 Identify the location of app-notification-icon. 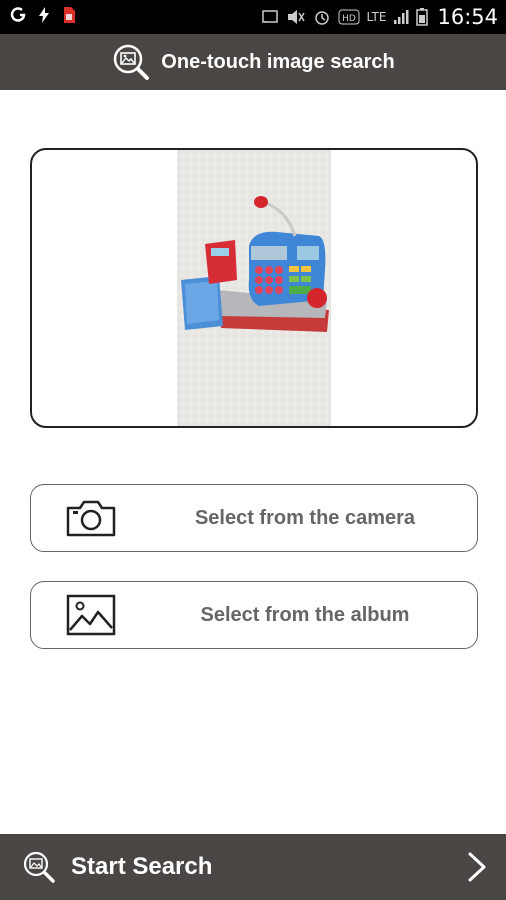
(18, 15).